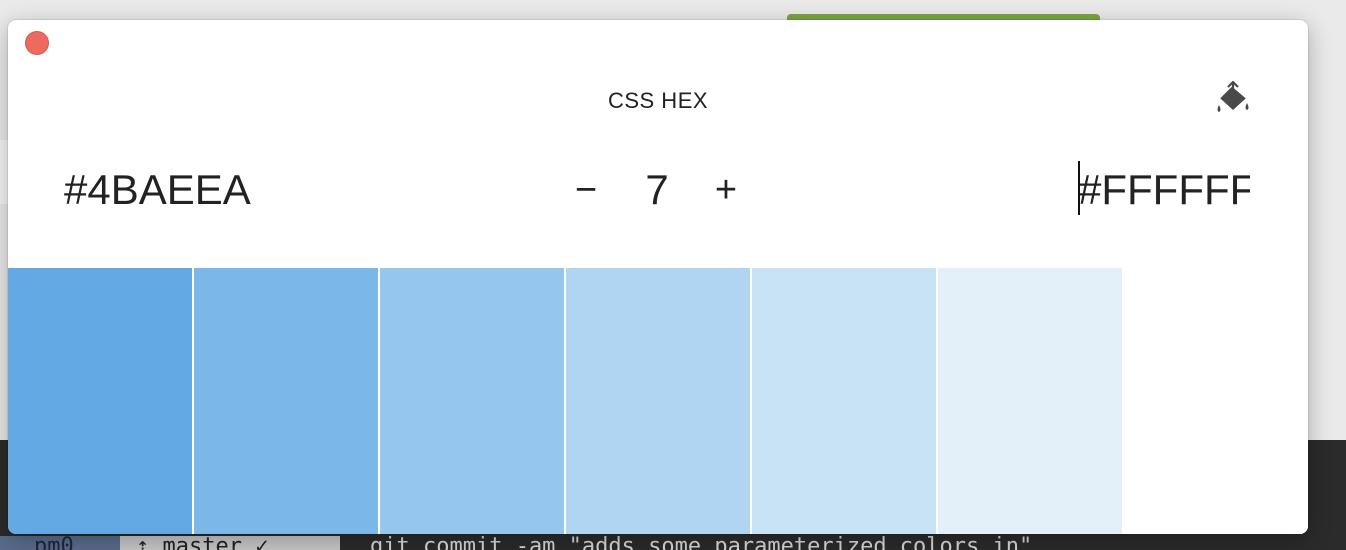  Describe the element at coordinates (60, 543) in the screenshot. I see `terminal-host: pm0` at that location.